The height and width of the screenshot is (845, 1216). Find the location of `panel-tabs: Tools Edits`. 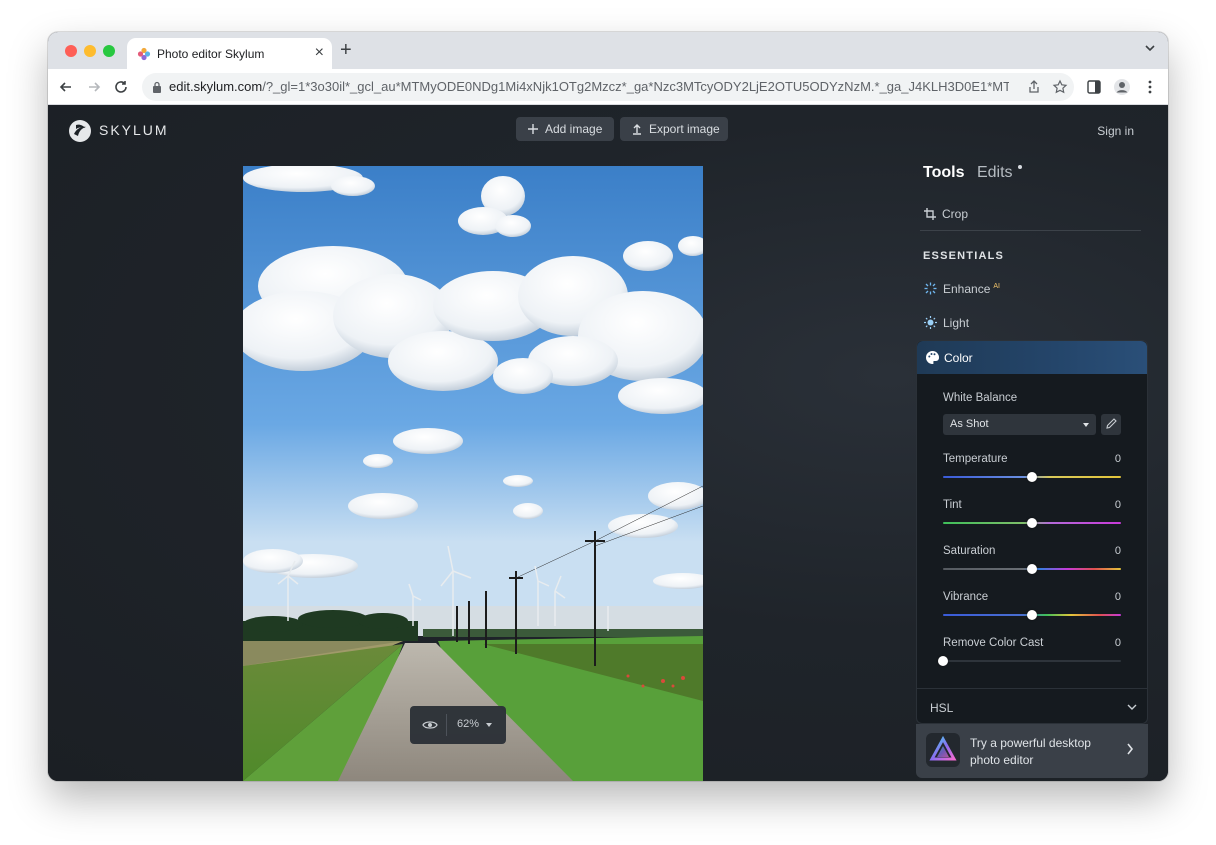

panel-tabs: Tools Edits is located at coordinates (972, 173).